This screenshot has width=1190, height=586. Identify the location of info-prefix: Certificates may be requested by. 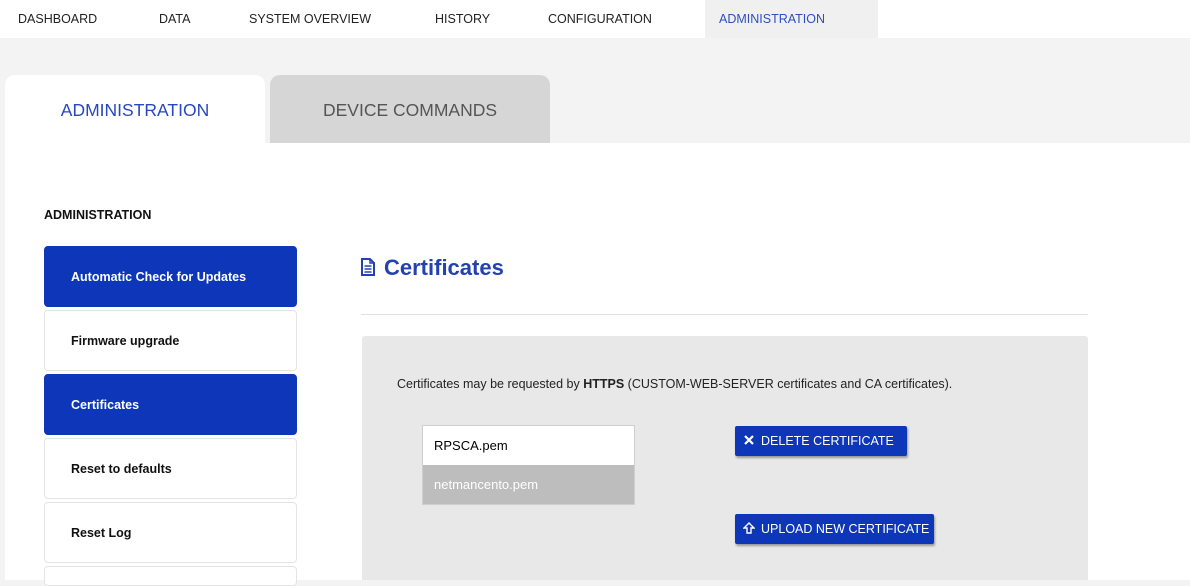
(490, 384).